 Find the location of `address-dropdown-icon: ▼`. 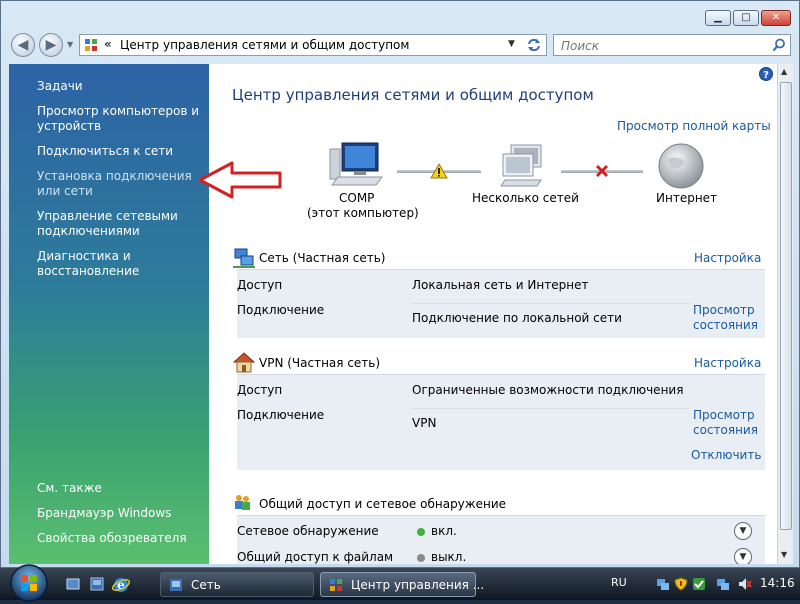

address-dropdown-icon: ▼ is located at coordinates (511, 44).